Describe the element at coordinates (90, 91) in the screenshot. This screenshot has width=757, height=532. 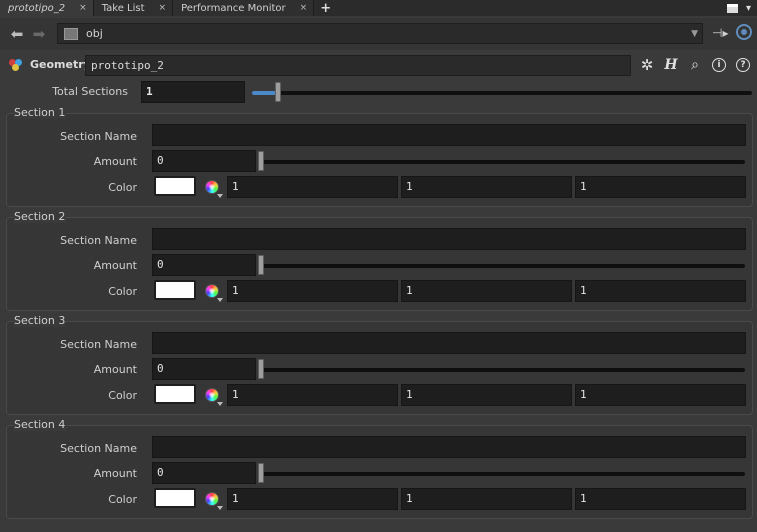
I see `total-sections-label: Total Sections` at that location.